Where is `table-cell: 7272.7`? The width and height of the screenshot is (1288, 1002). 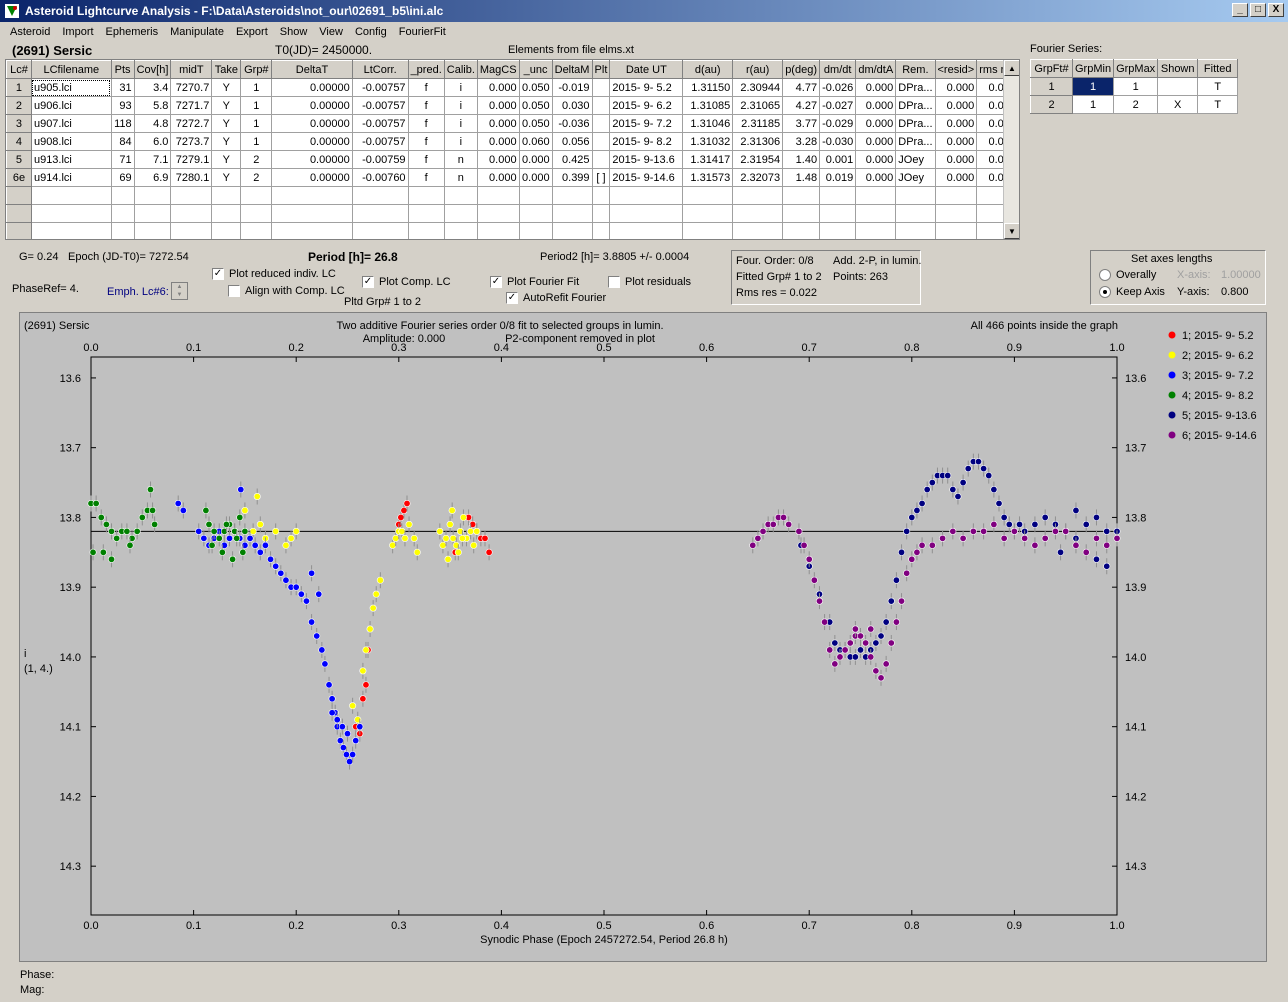 table-cell: 7272.7 is located at coordinates (191, 123).